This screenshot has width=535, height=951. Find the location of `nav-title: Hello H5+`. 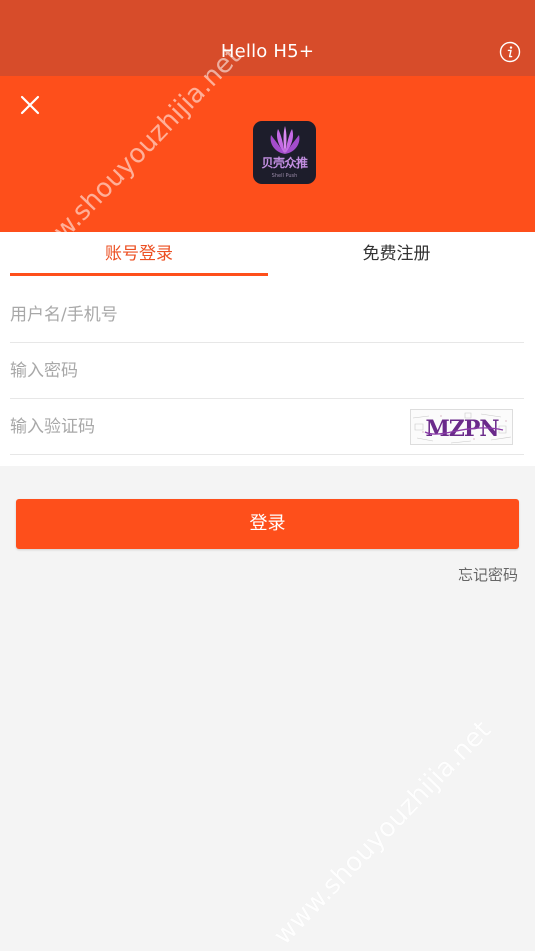

nav-title: Hello H5+ is located at coordinates (267, 51).